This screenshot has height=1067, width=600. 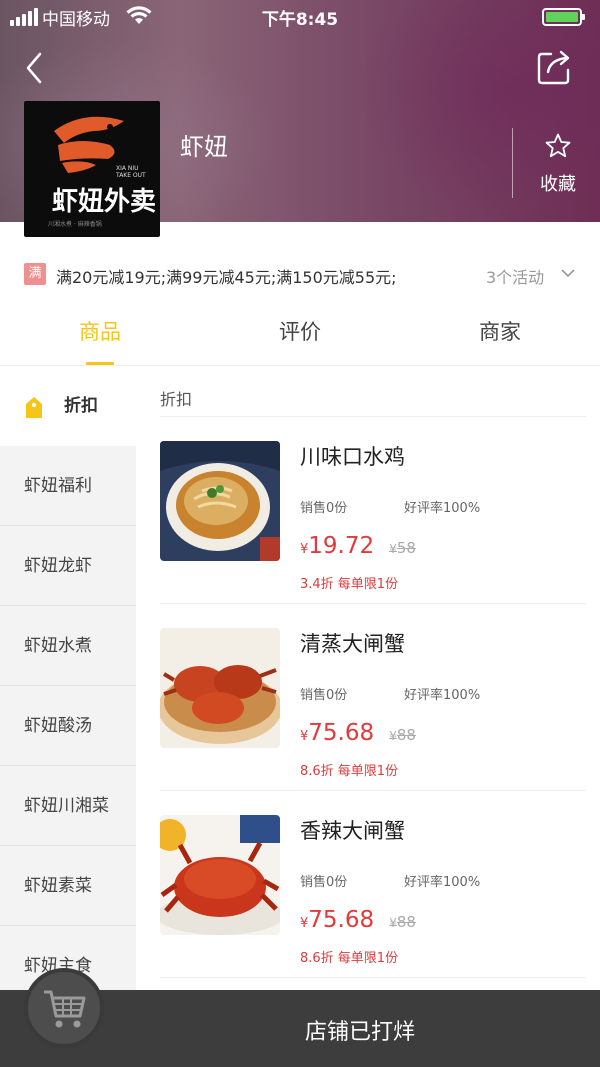 I want to click on sidebar-item-crayfish: 虾妞龙虾, so click(x=68, y=566).